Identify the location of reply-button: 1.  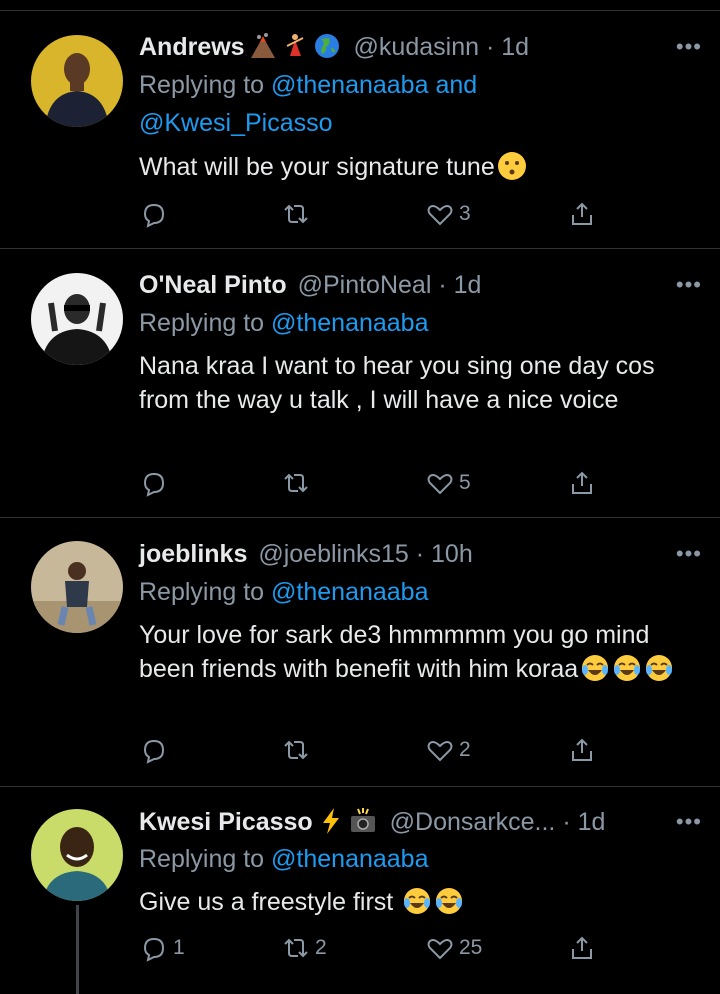
(162, 948).